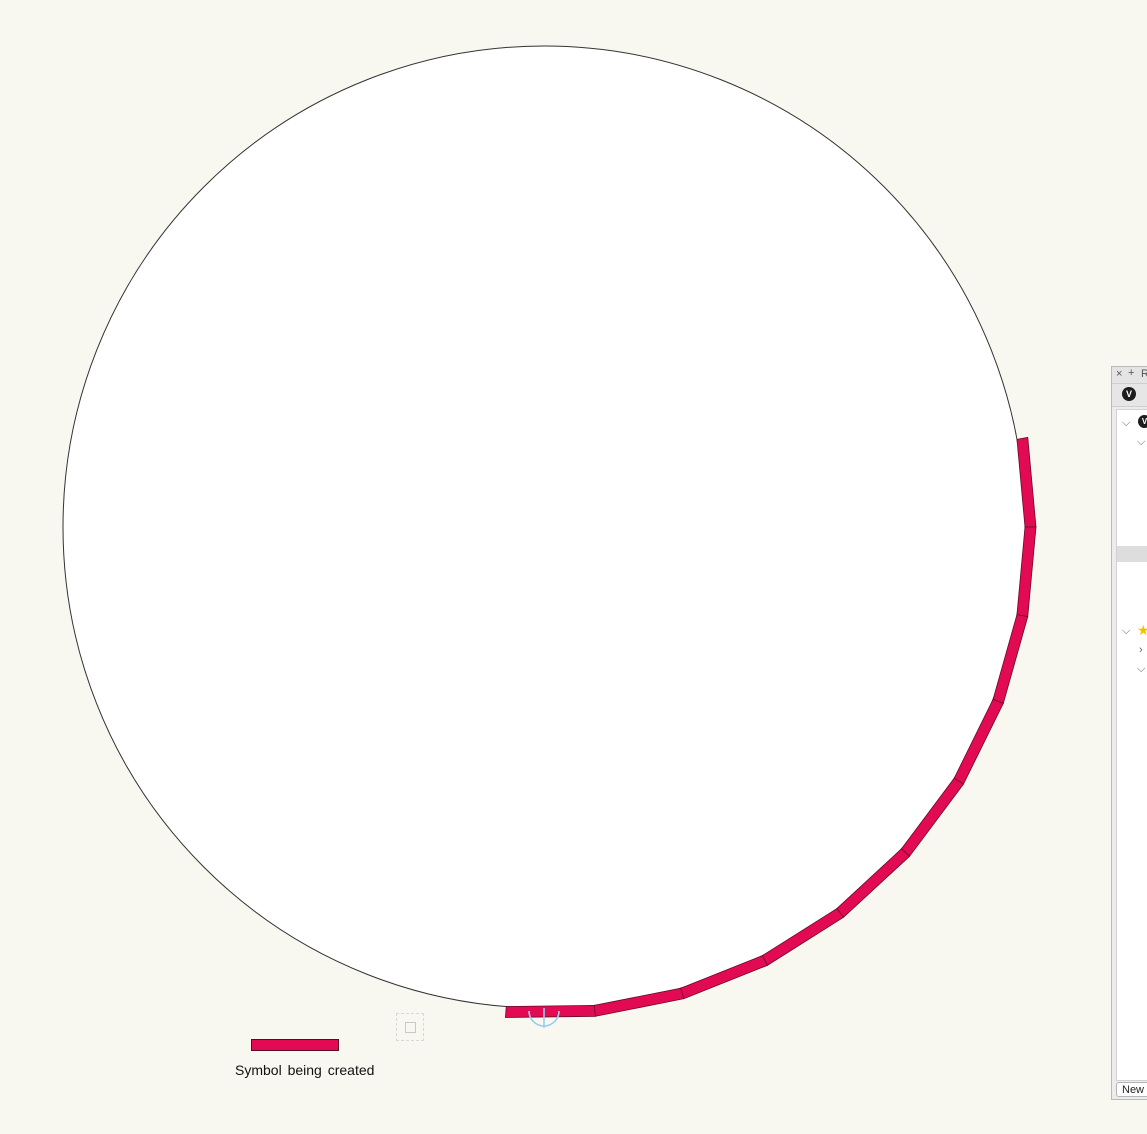  What do you see at coordinates (305, 1070) in the screenshot?
I see `legend-label: Symbol being created` at bounding box center [305, 1070].